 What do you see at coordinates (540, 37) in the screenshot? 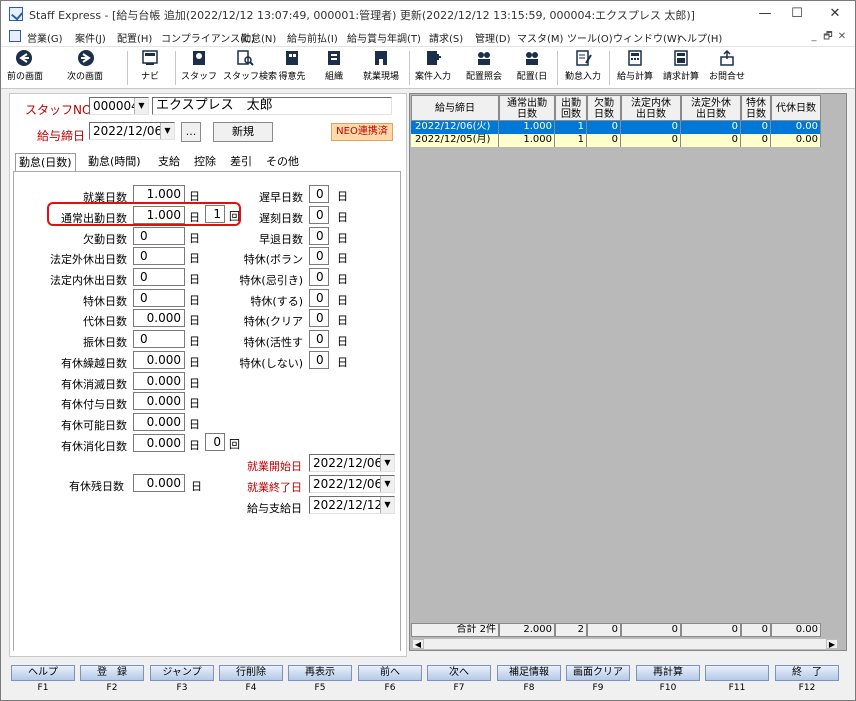
I see `menu-master: マスタ(M)` at bounding box center [540, 37].